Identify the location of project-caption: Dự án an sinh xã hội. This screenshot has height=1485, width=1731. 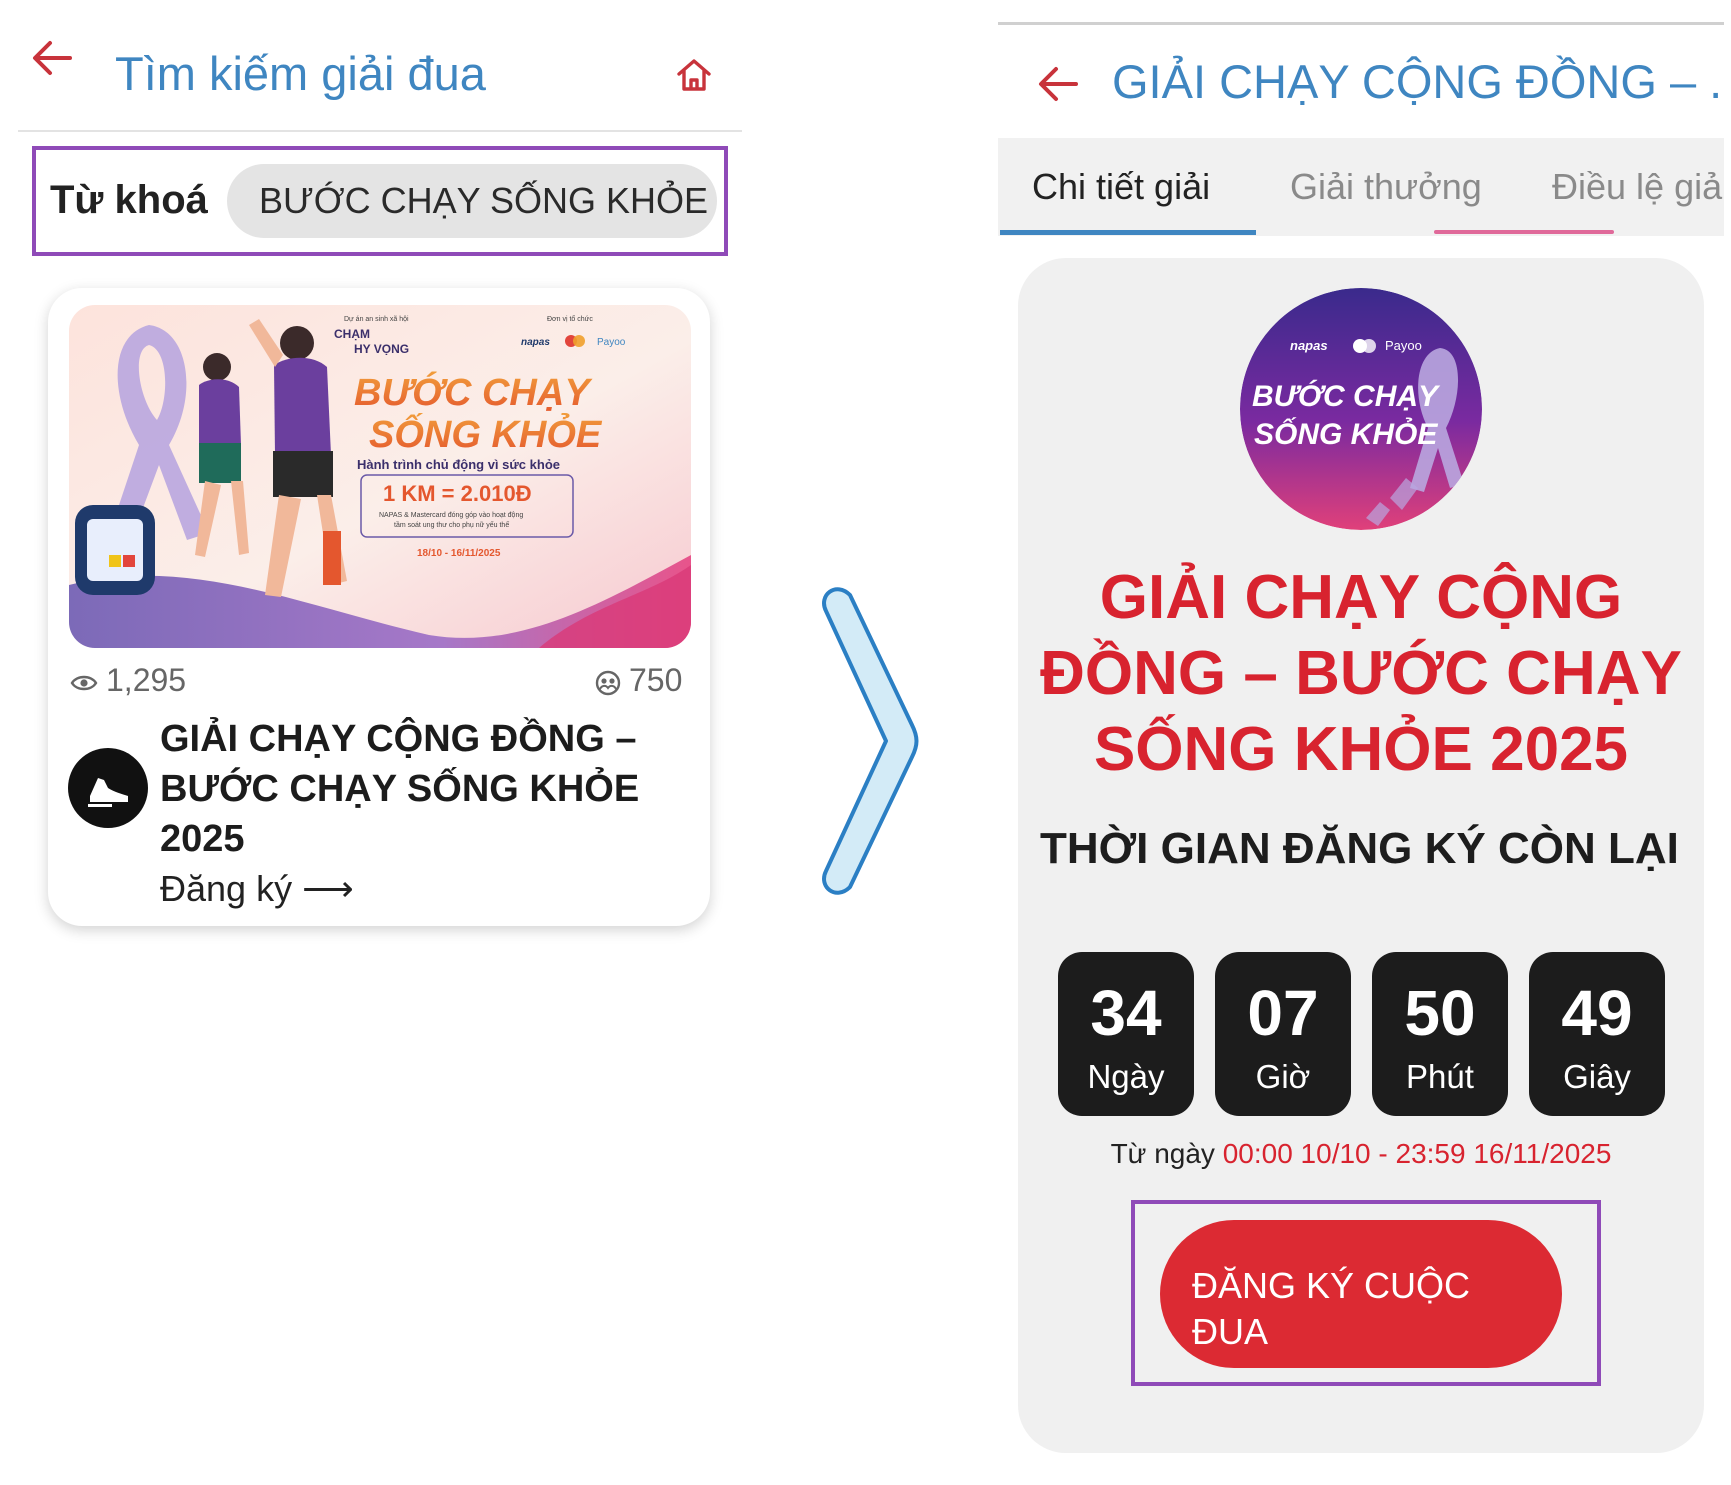
(376, 319).